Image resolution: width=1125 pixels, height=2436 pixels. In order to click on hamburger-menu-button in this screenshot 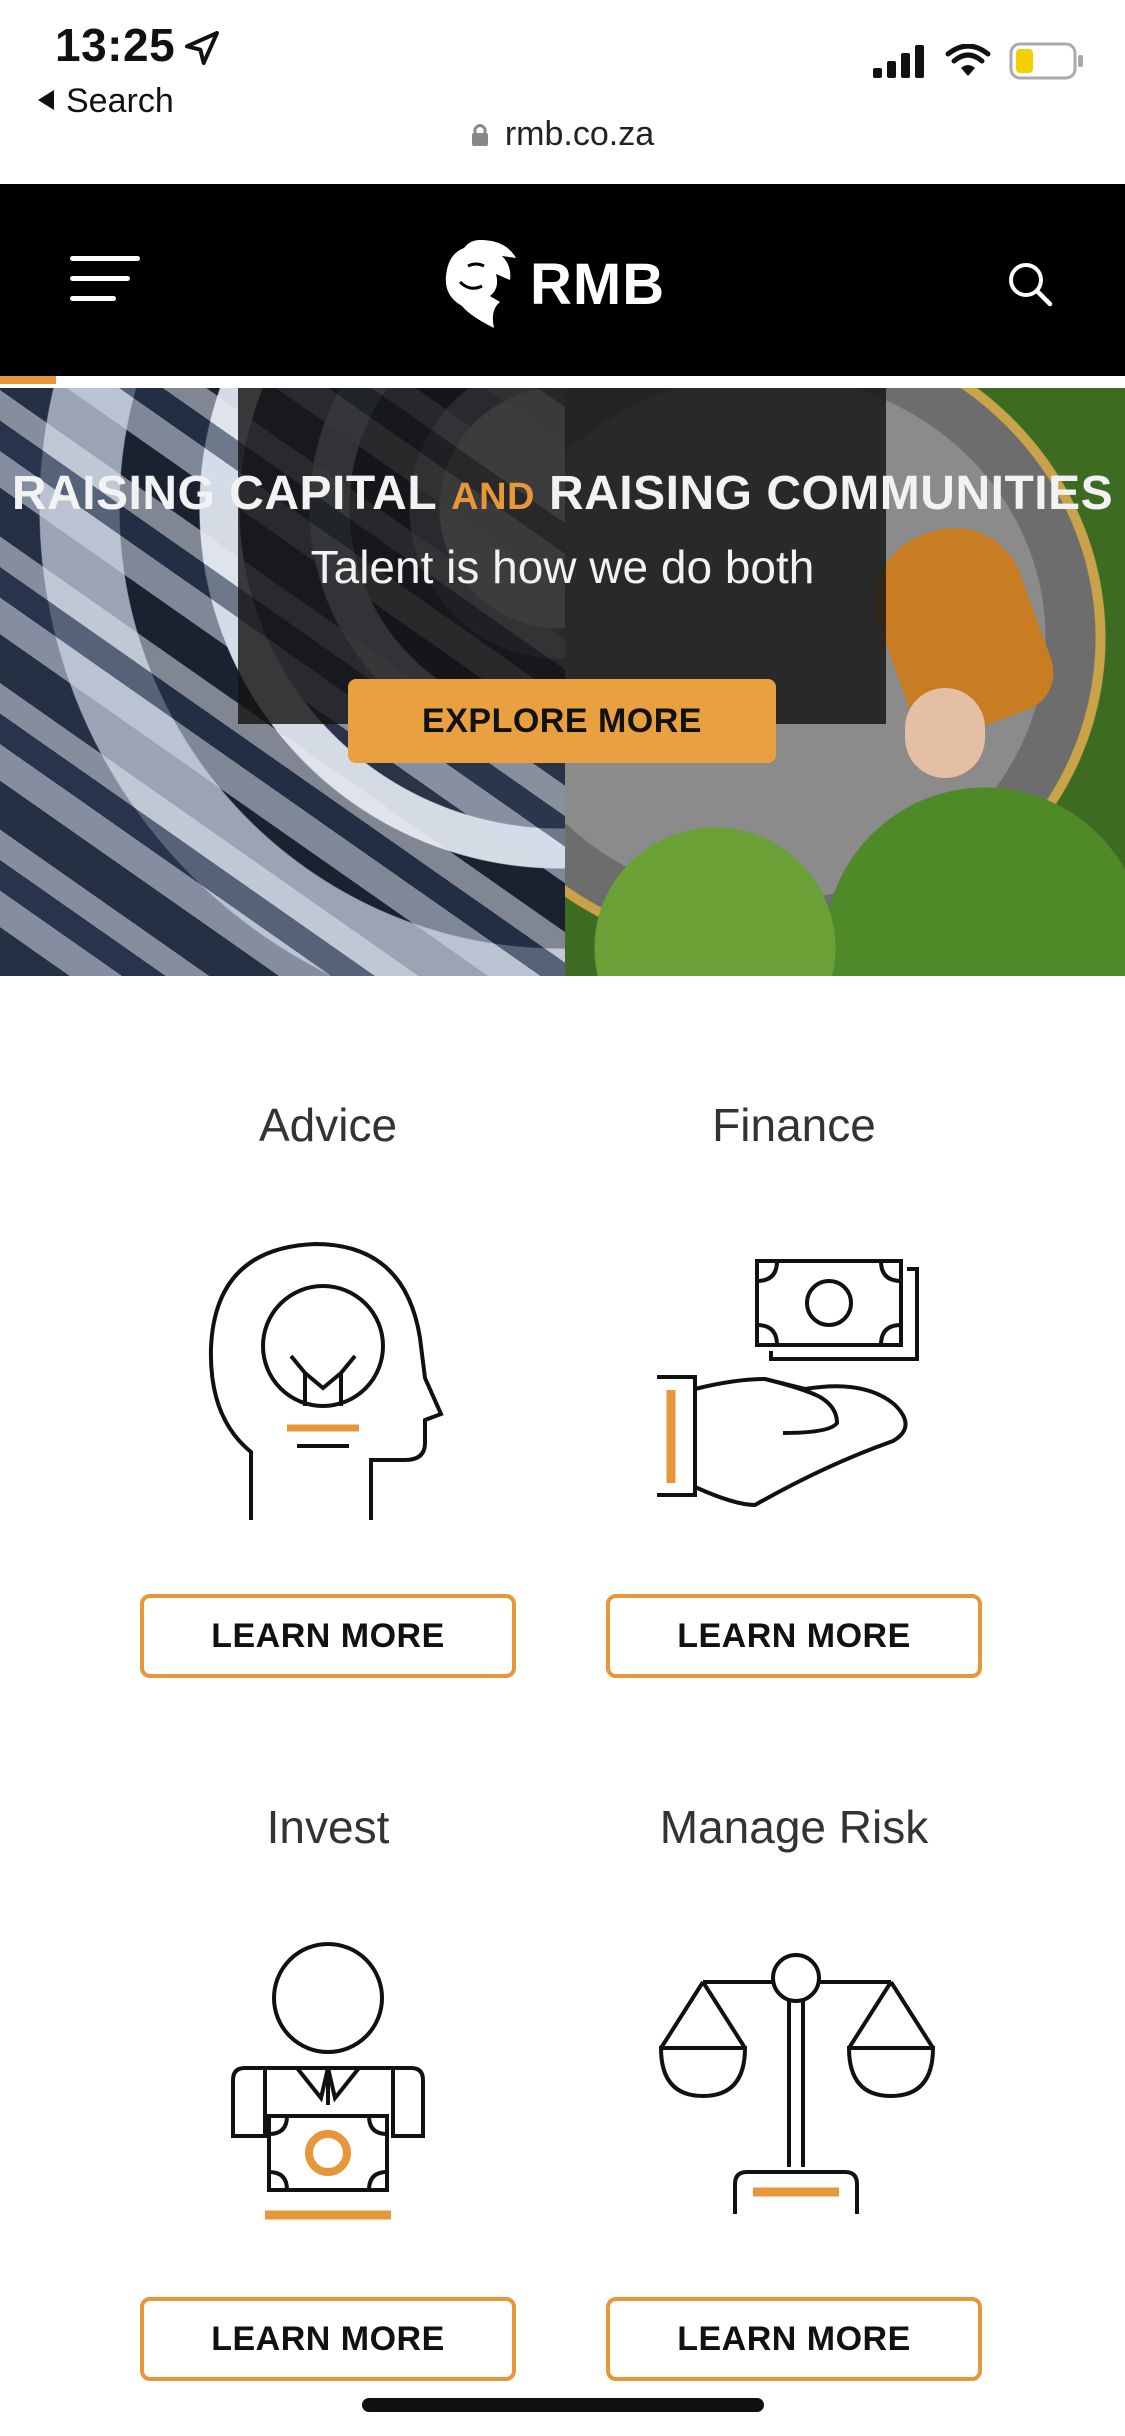, I will do `click(105, 281)`.